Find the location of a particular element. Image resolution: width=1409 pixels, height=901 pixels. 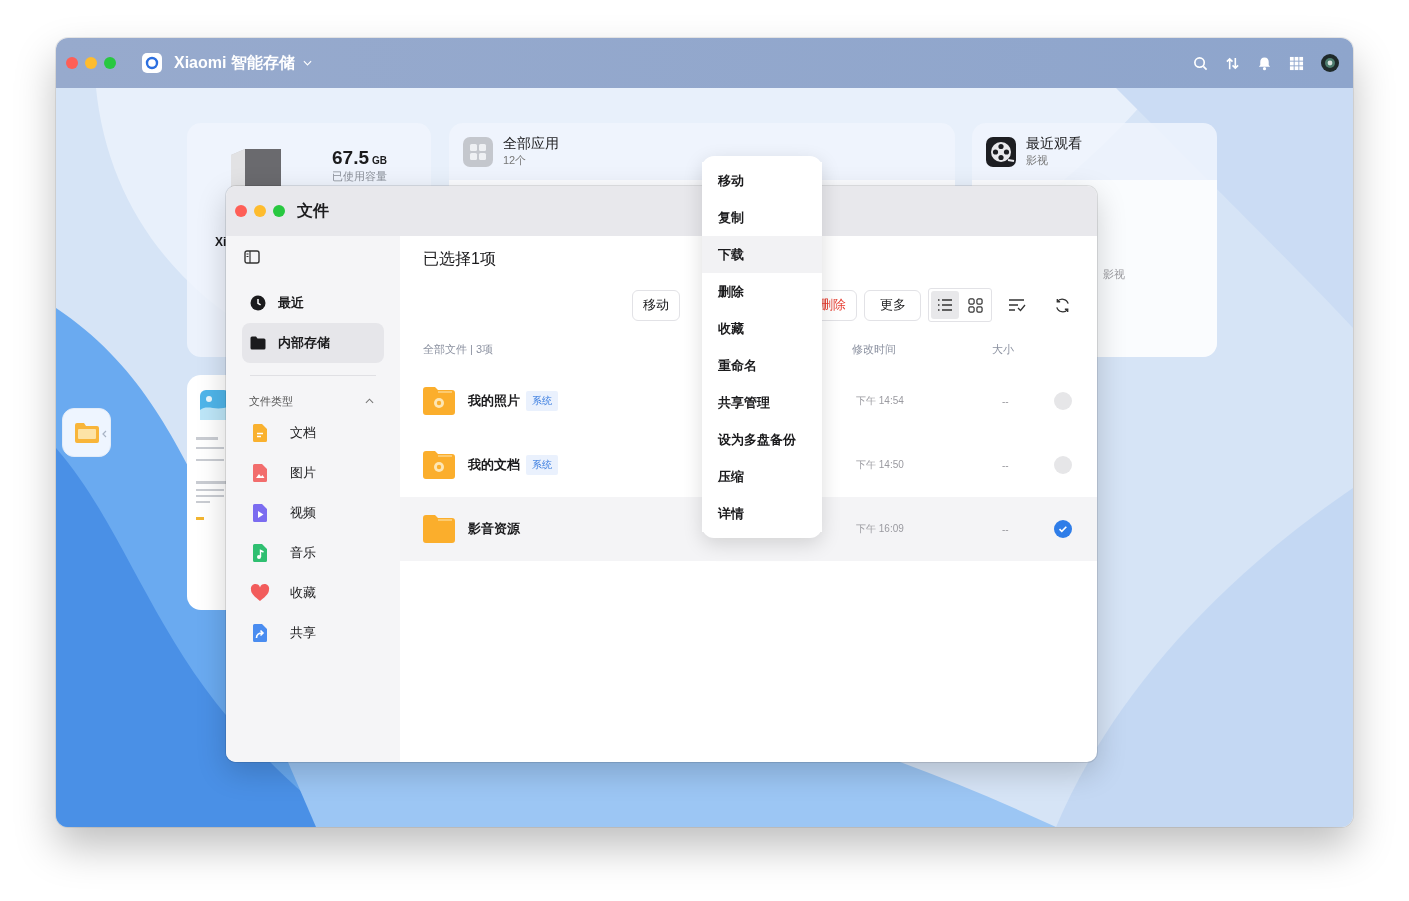

breadcrumb: 全部文件 | 3项 is located at coordinates (459, 349).